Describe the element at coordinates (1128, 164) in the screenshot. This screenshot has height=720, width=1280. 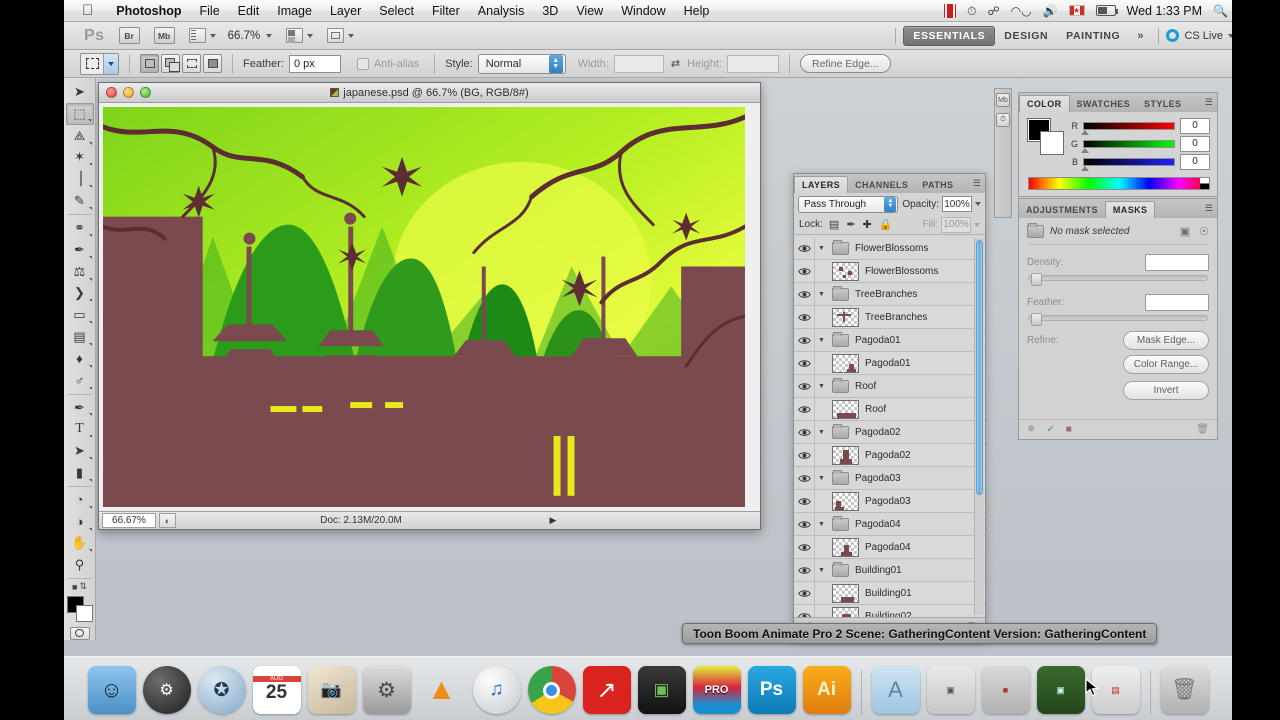
I see `blue-slider` at that location.